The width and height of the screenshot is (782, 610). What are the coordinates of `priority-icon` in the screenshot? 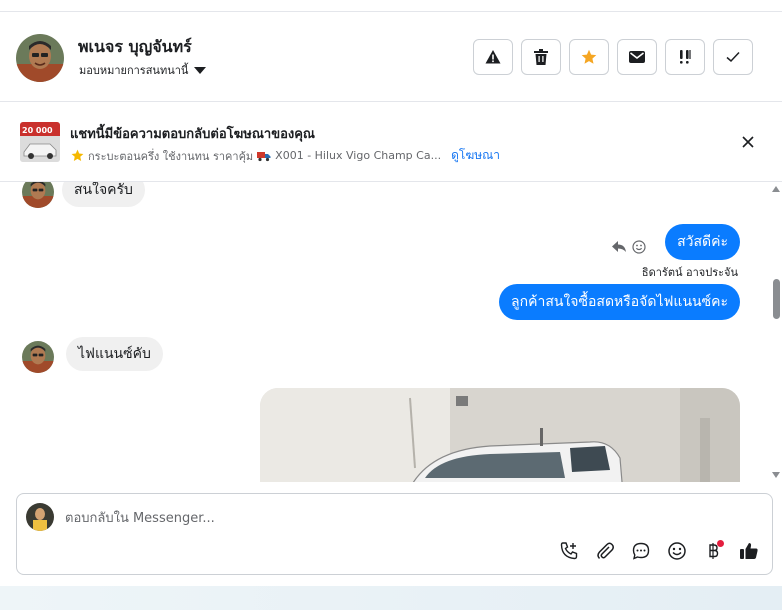 It's located at (685, 57).